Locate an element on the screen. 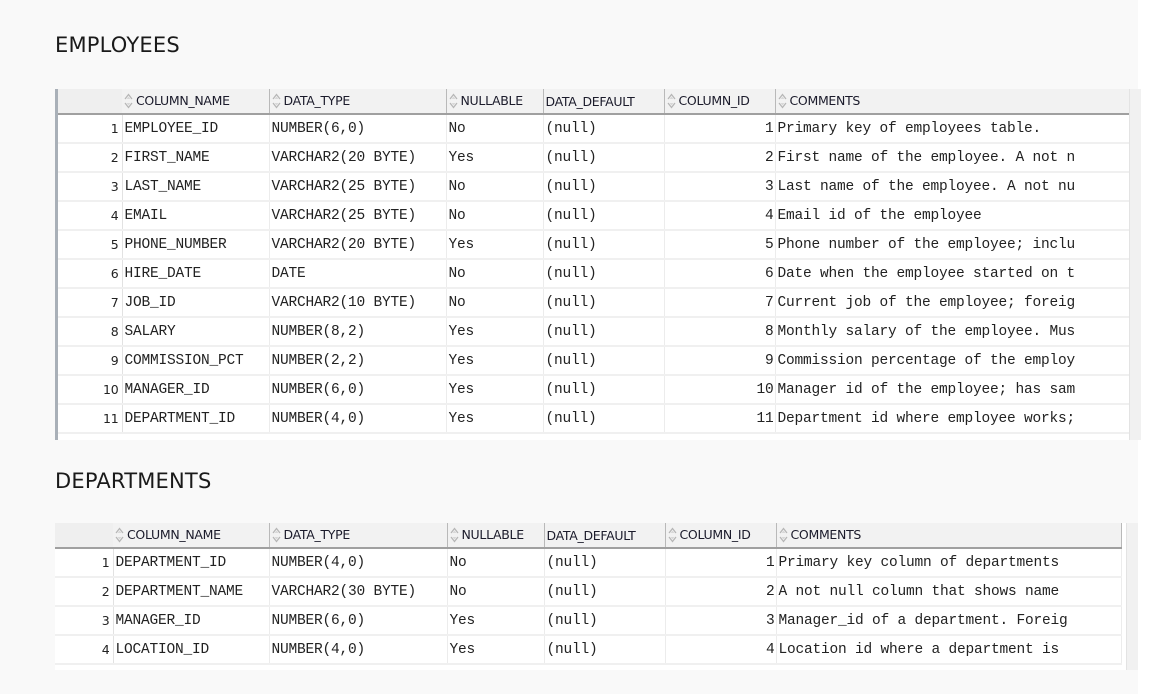 Image resolution: width=1160 pixels, height=694 pixels. cell-column-id: 6 is located at coordinates (720, 274).